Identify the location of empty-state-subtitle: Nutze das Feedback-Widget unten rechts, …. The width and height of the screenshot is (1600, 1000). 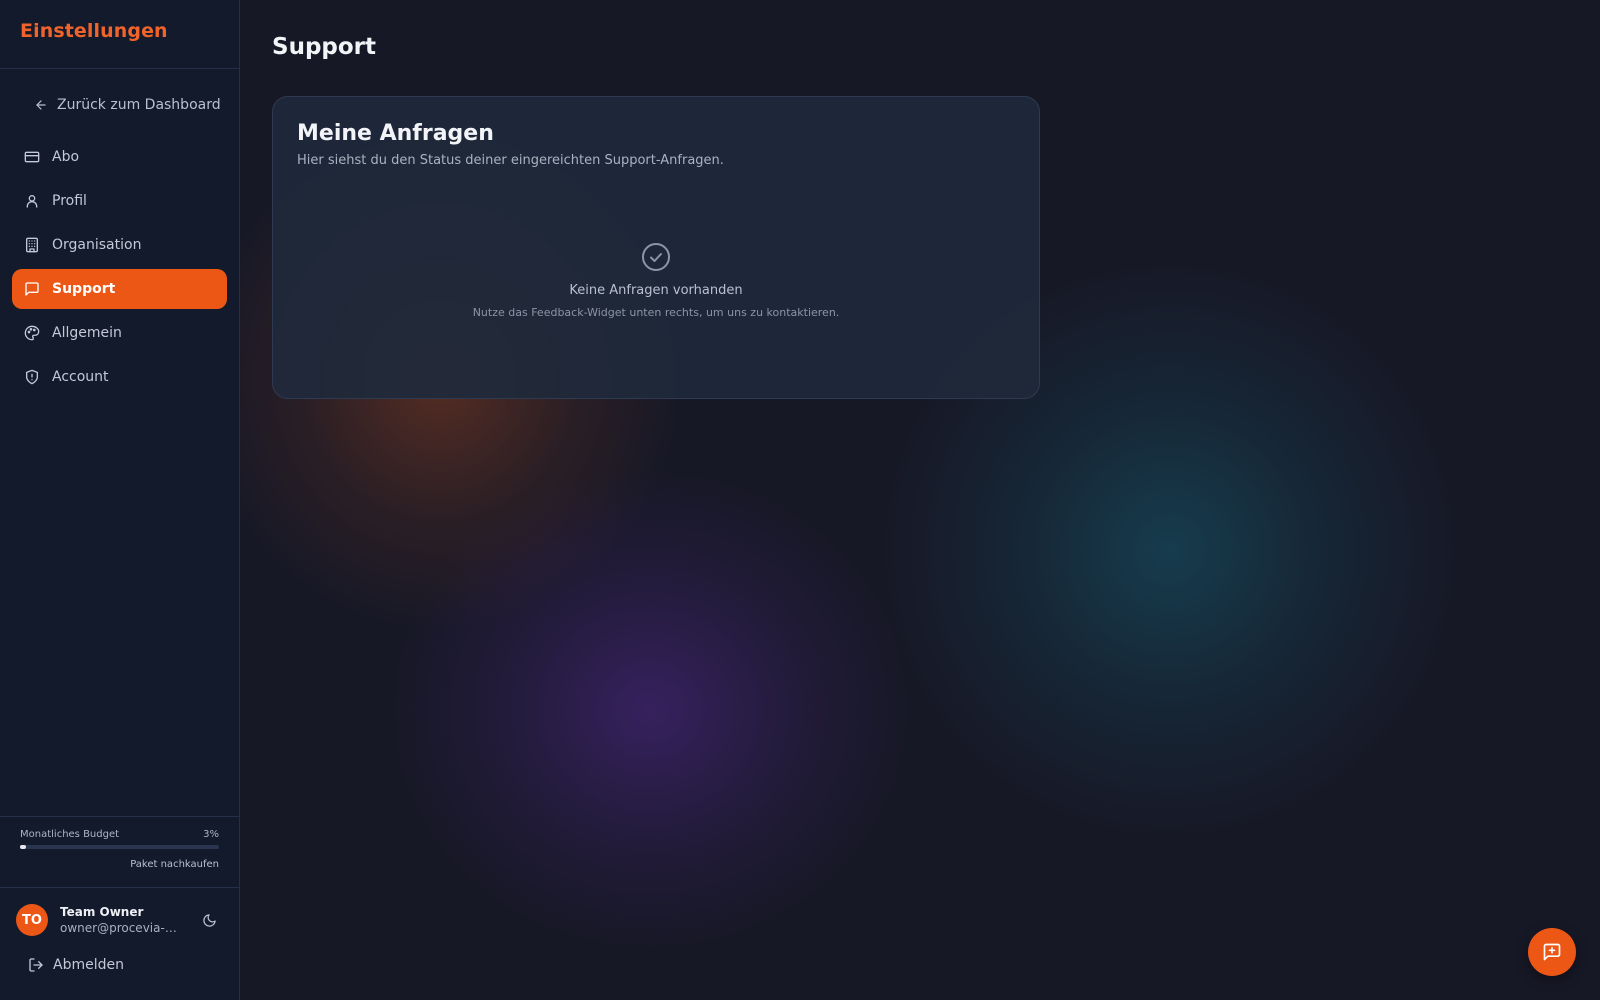
(656, 312).